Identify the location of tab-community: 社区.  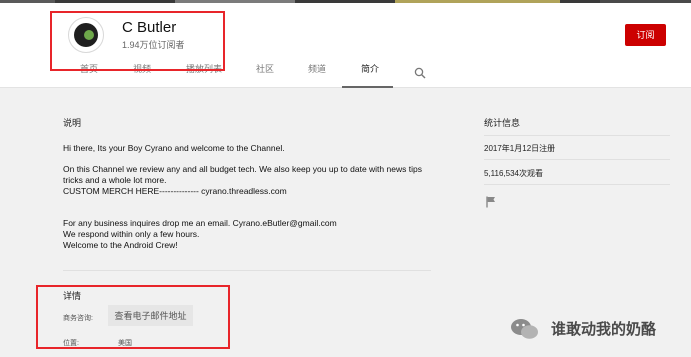
(265, 68).